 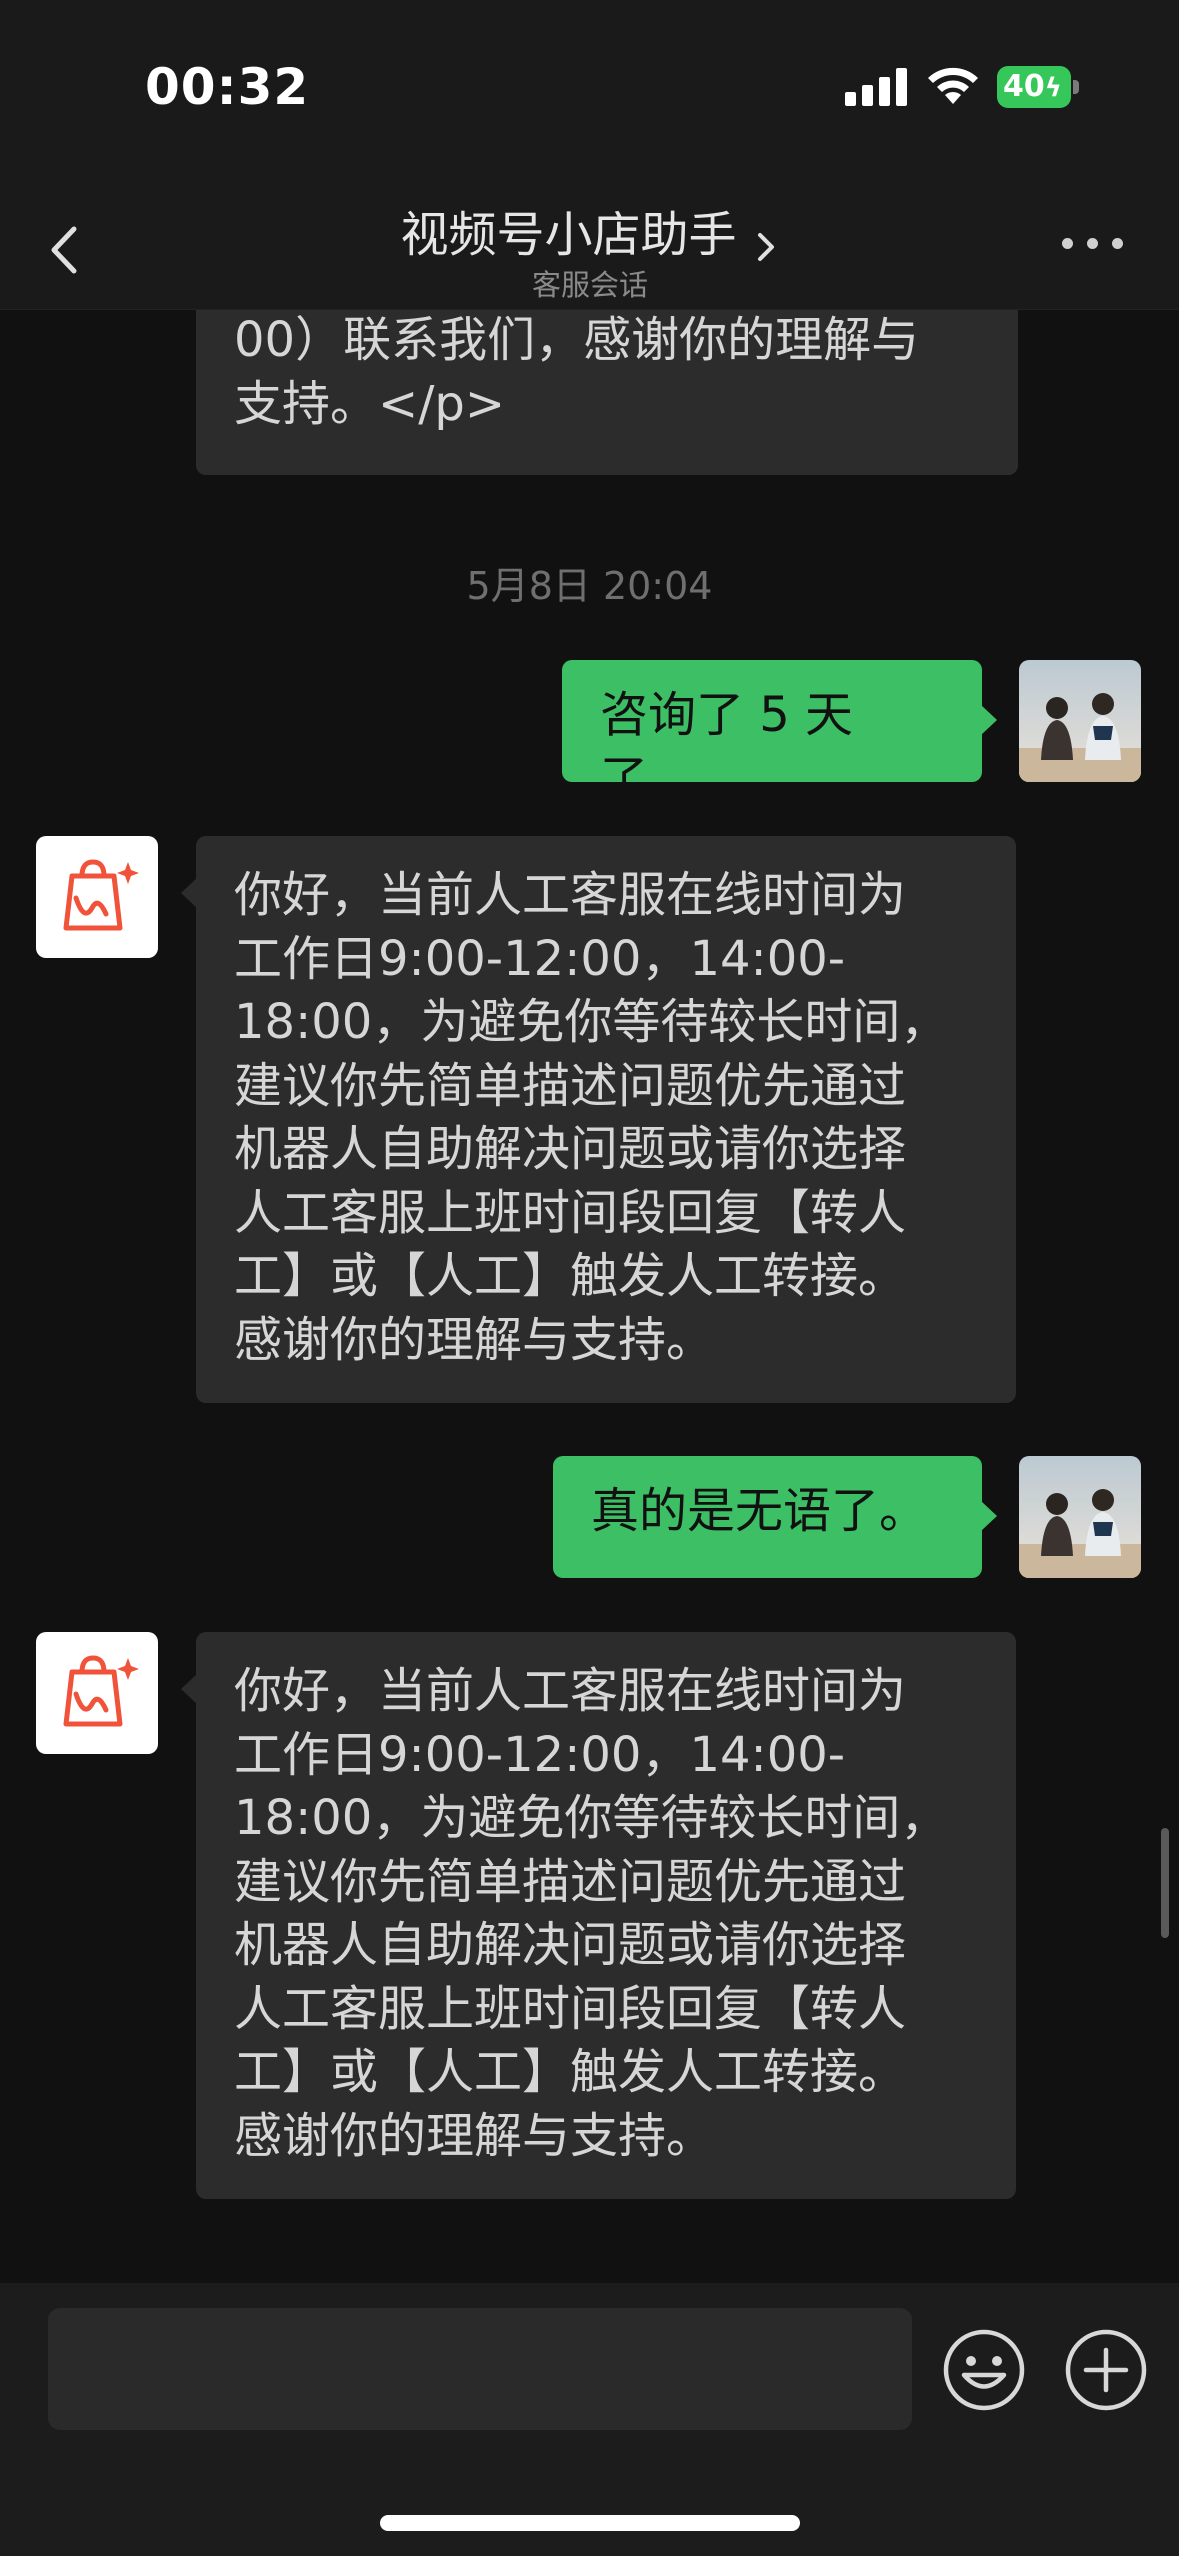 I want to click on message-text: 真的是无语了。, so click(x=759, y=1511).